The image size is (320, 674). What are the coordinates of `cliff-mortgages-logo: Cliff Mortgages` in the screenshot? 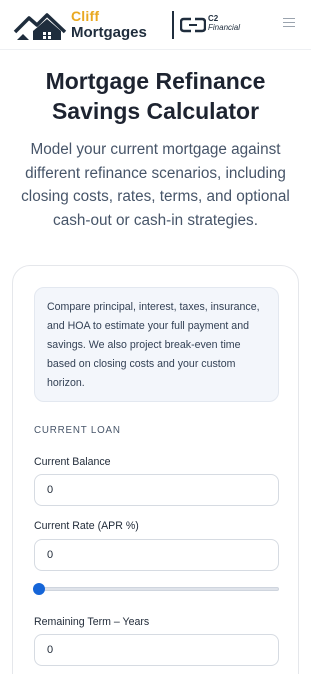 It's located at (93, 26).